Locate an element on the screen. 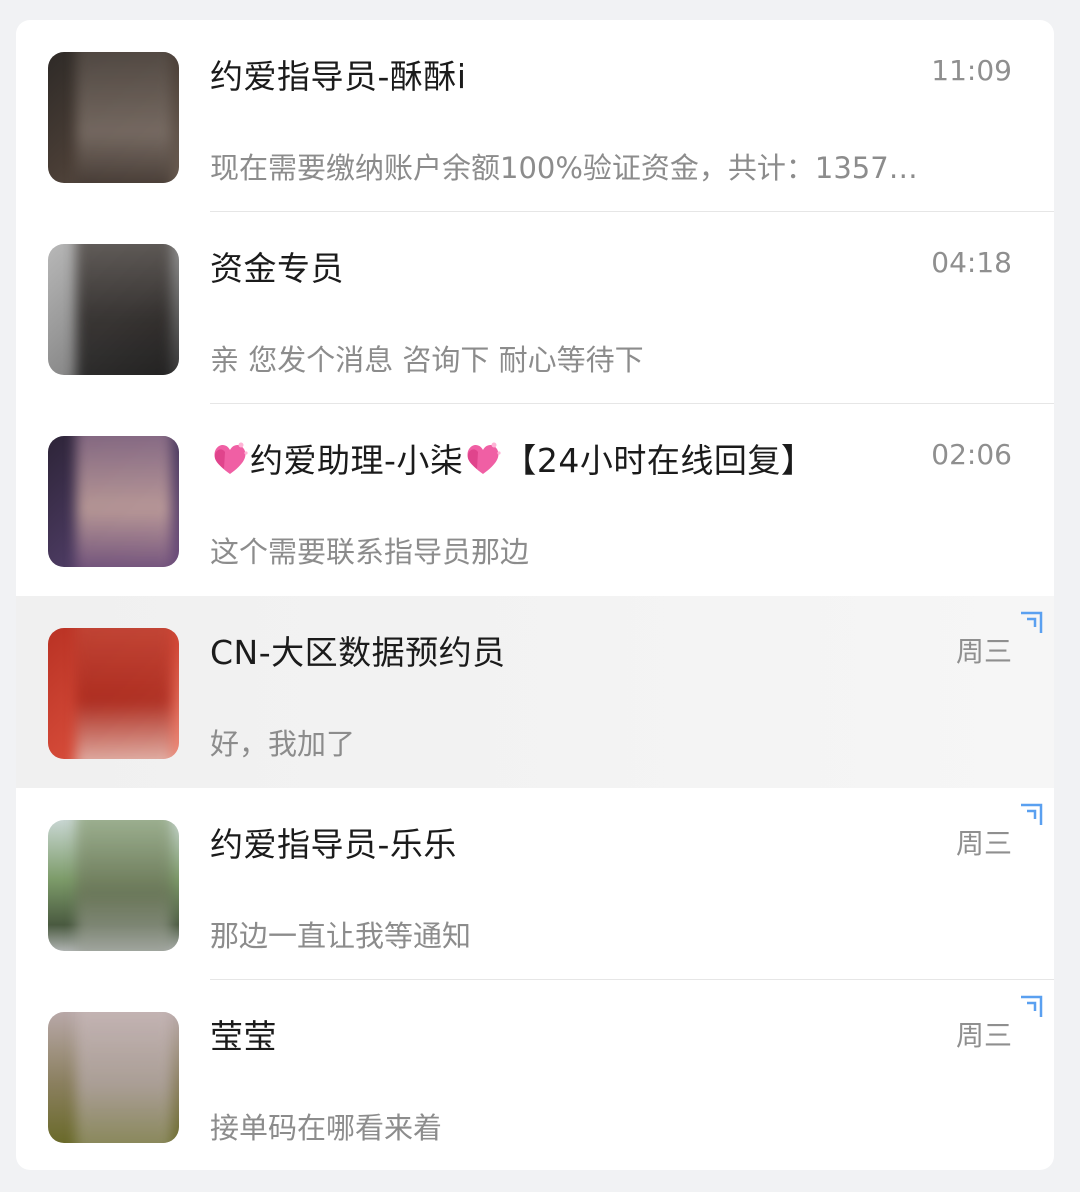 Image resolution: width=1080 pixels, height=1192 pixels. message-preview: 亲 您发个消息 咨询下 耐心等待下 is located at coordinates (427, 360).